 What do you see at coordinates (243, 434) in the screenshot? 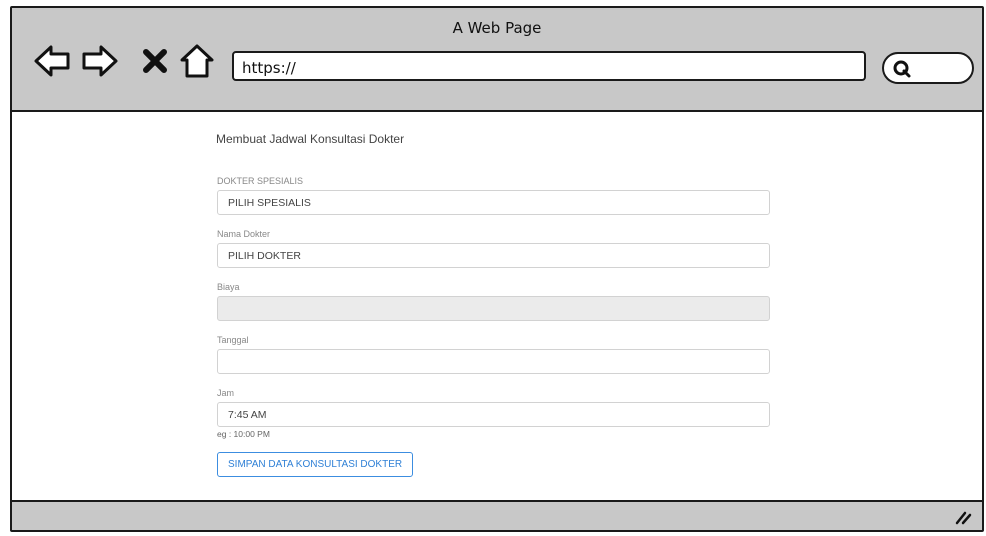
I see `time-hint: eg : 10:00 PM` at bounding box center [243, 434].